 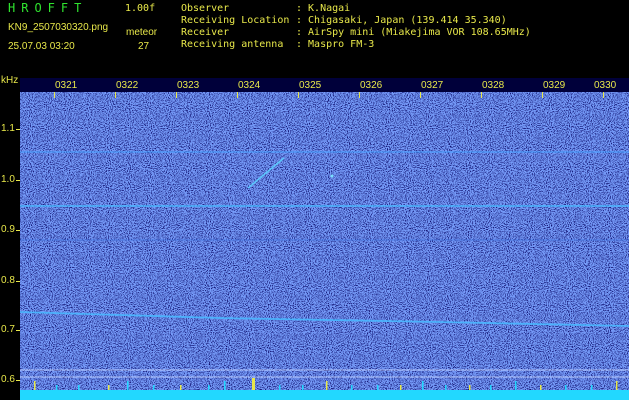 I want to click on freq-label-1.1: 1.1, so click(x=8, y=128).